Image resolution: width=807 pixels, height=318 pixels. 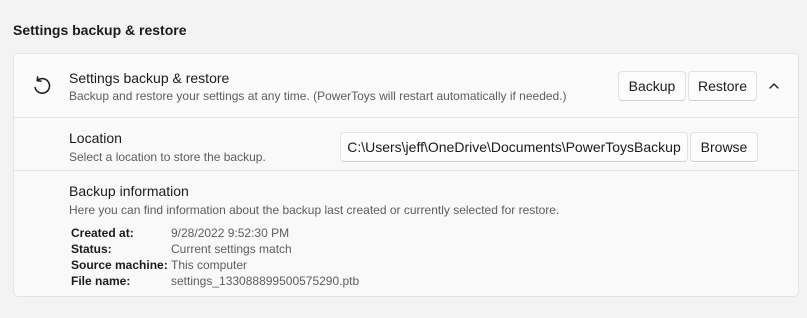 What do you see at coordinates (101, 281) in the screenshot?
I see `detail-label: File name:` at bounding box center [101, 281].